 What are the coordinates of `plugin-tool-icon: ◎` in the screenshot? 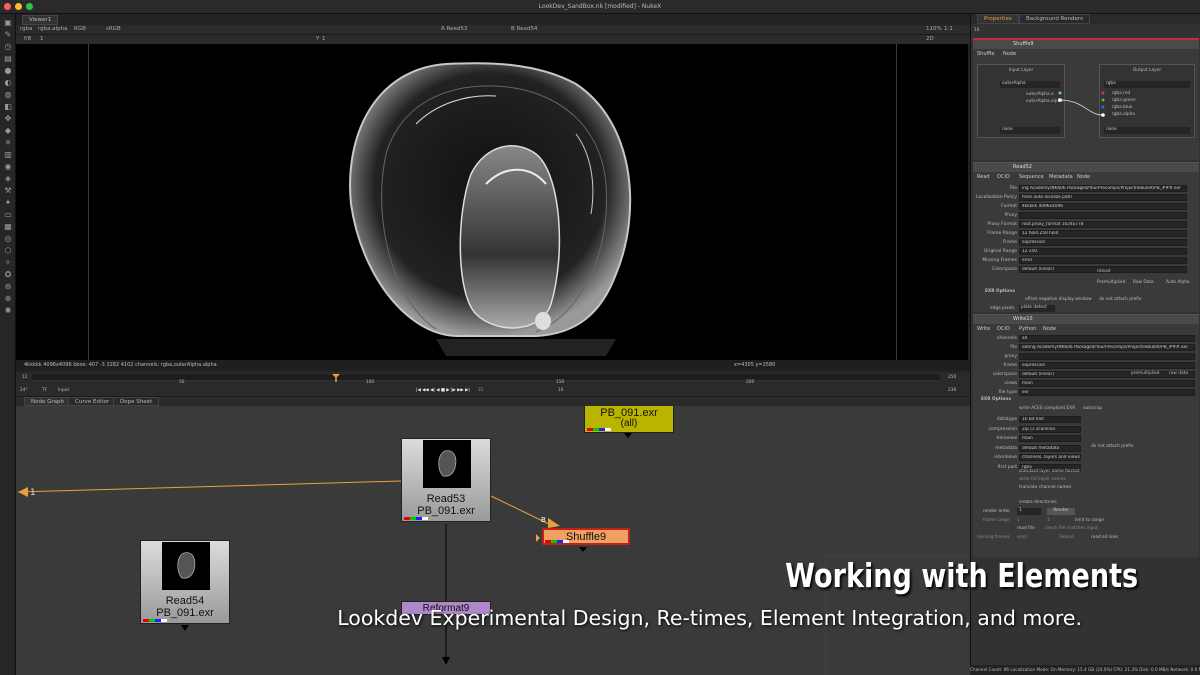 It's located at (8, 239).